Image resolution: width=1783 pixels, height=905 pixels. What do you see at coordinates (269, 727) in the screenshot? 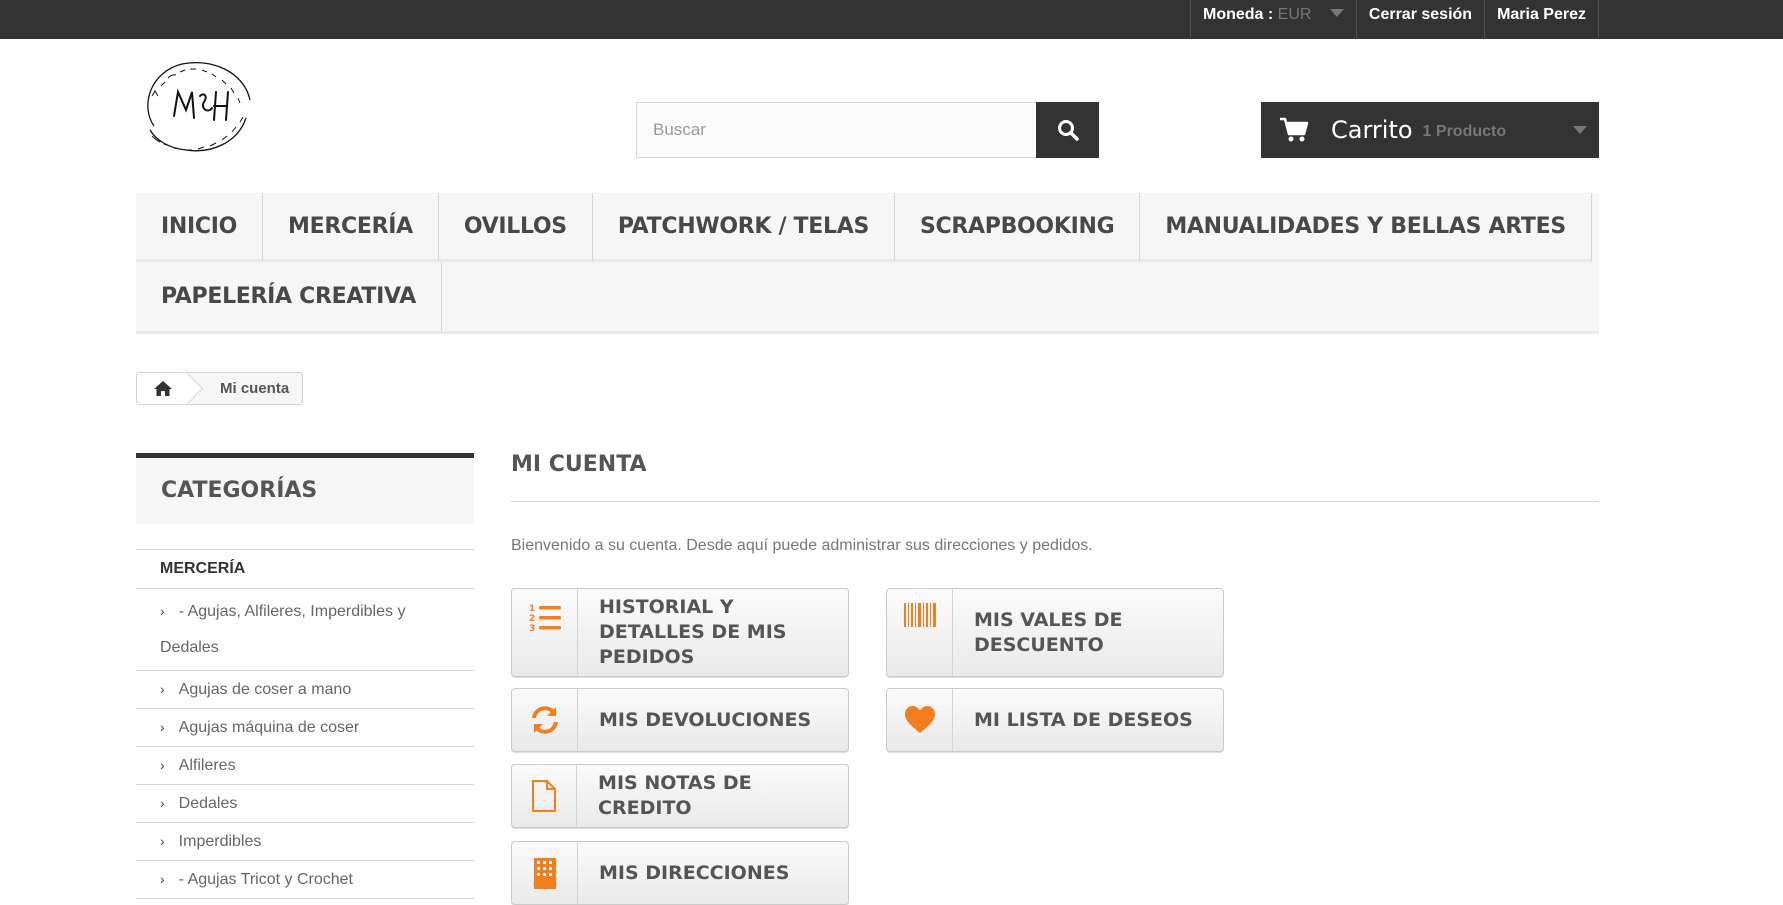
I see `category-label: Agujas máquina de coser` at bounding box center [269, 727].